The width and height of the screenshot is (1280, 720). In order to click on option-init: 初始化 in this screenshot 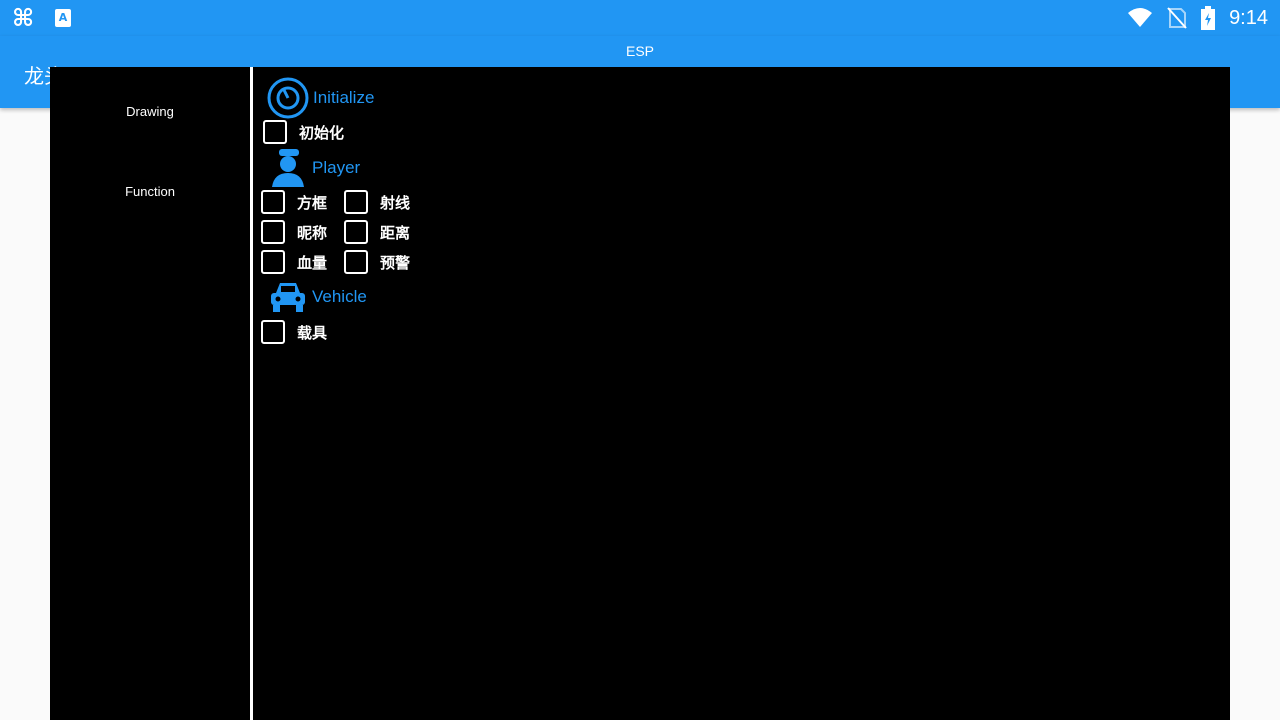, I will do `click(303, 132)`.